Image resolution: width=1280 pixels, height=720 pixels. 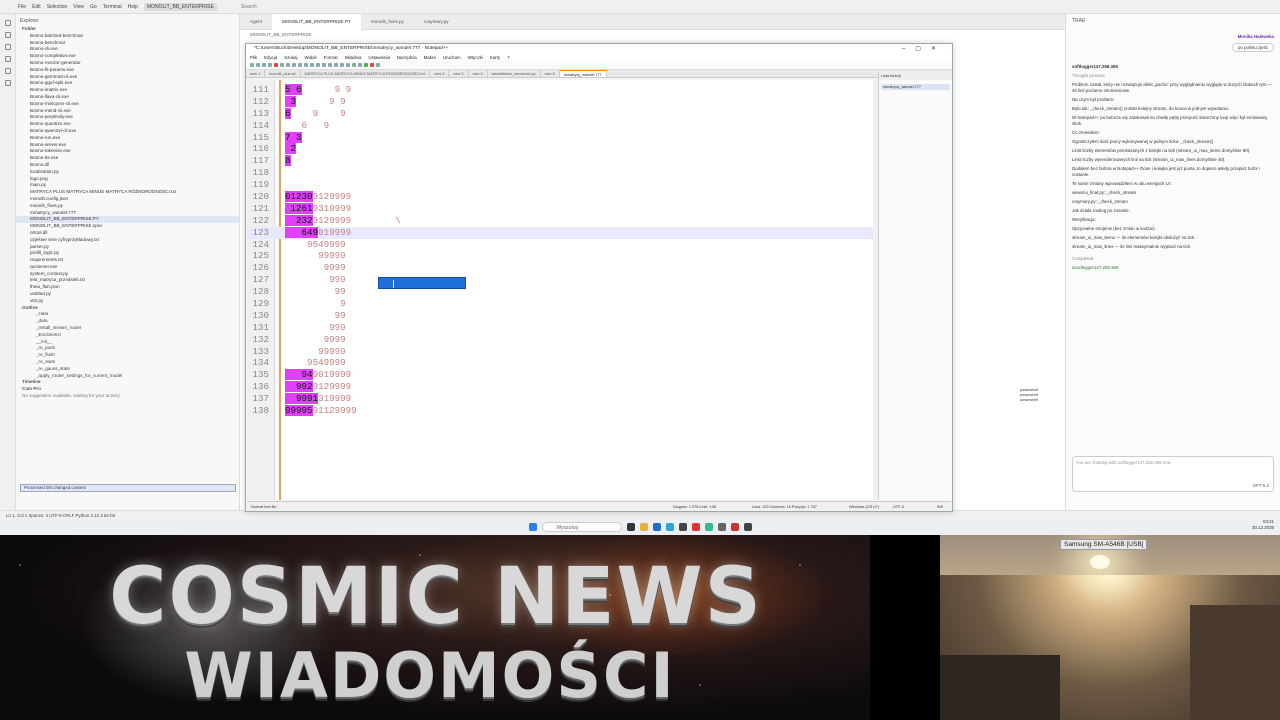 I want to click on menu-item-go: Go, so click(x=93, y=7).